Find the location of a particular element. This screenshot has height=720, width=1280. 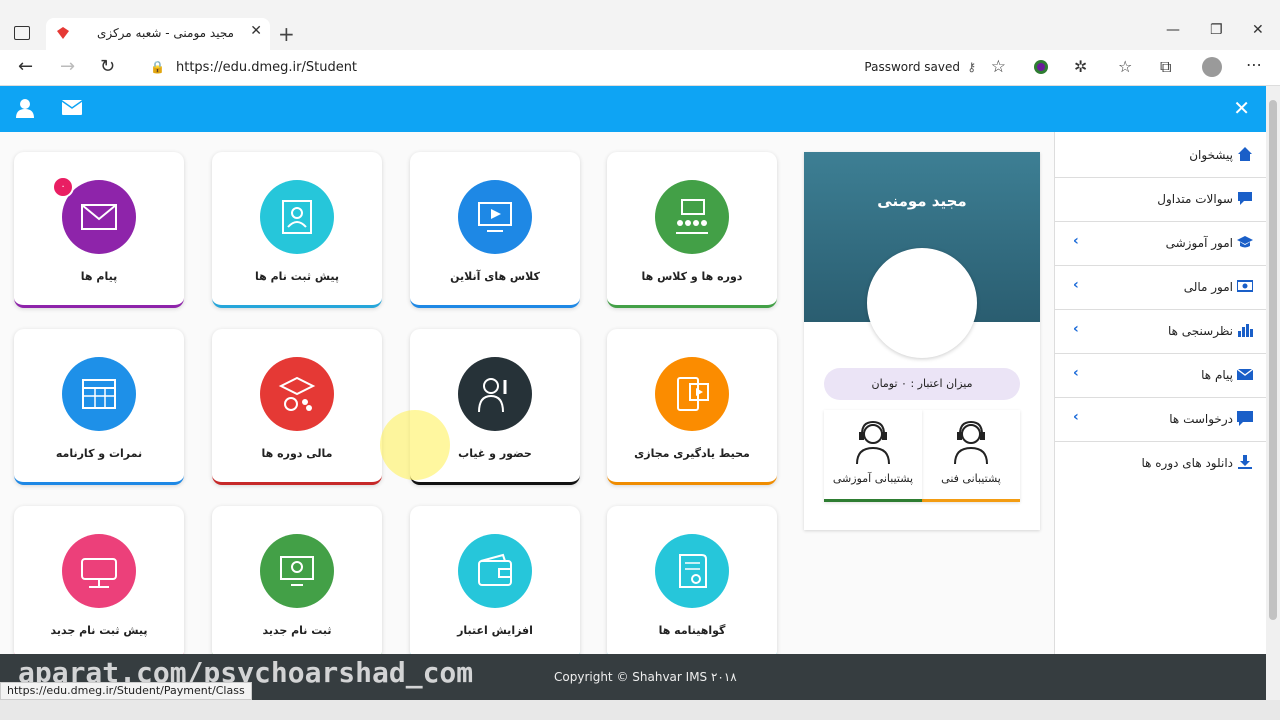

card-label: پیش ثبت نام جدید is located at coordinates (99, 630).